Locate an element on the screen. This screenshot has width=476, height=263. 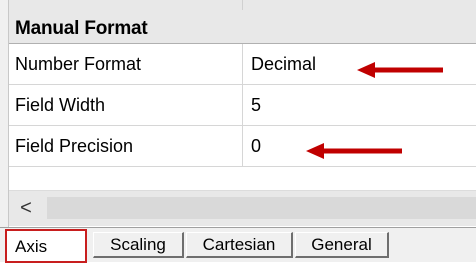
tab-axis: Axis is located at coordinates (46, 246).